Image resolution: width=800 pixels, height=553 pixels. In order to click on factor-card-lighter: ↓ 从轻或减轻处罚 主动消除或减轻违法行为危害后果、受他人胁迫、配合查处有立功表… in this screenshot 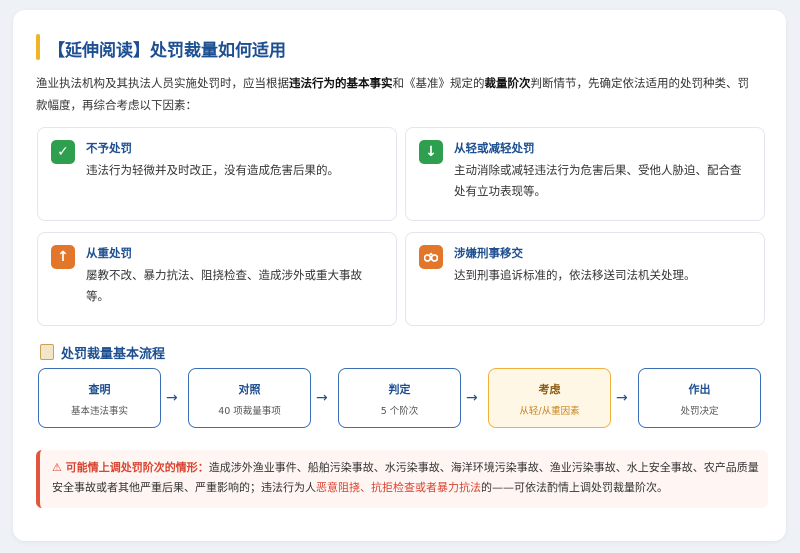, I will do `click(585, 174)`.